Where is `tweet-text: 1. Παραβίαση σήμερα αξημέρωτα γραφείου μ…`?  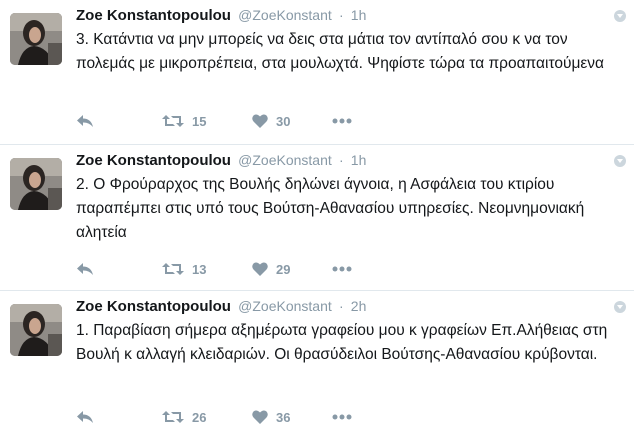 tweet-text: 1. Παραβίαση σήμερα αξημέρωτα γραφείου μ… is located at coordinates (342, 342).